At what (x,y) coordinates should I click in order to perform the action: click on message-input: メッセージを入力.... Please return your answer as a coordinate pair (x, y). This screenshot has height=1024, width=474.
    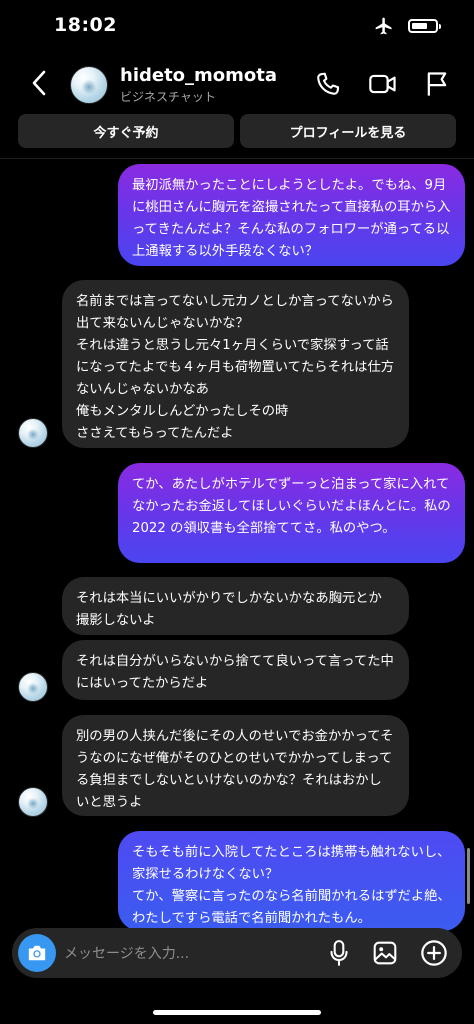
    Looking at the image, I should click on (126, 953).